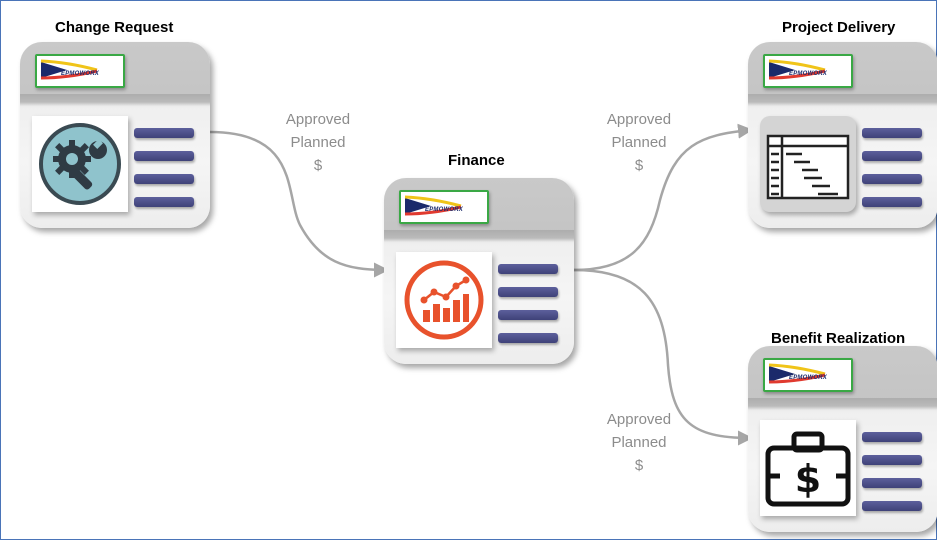 This screenshot has width=937, height=540. I want to click on benefit-realization-title: Benefit Realization, so click(838, 338).